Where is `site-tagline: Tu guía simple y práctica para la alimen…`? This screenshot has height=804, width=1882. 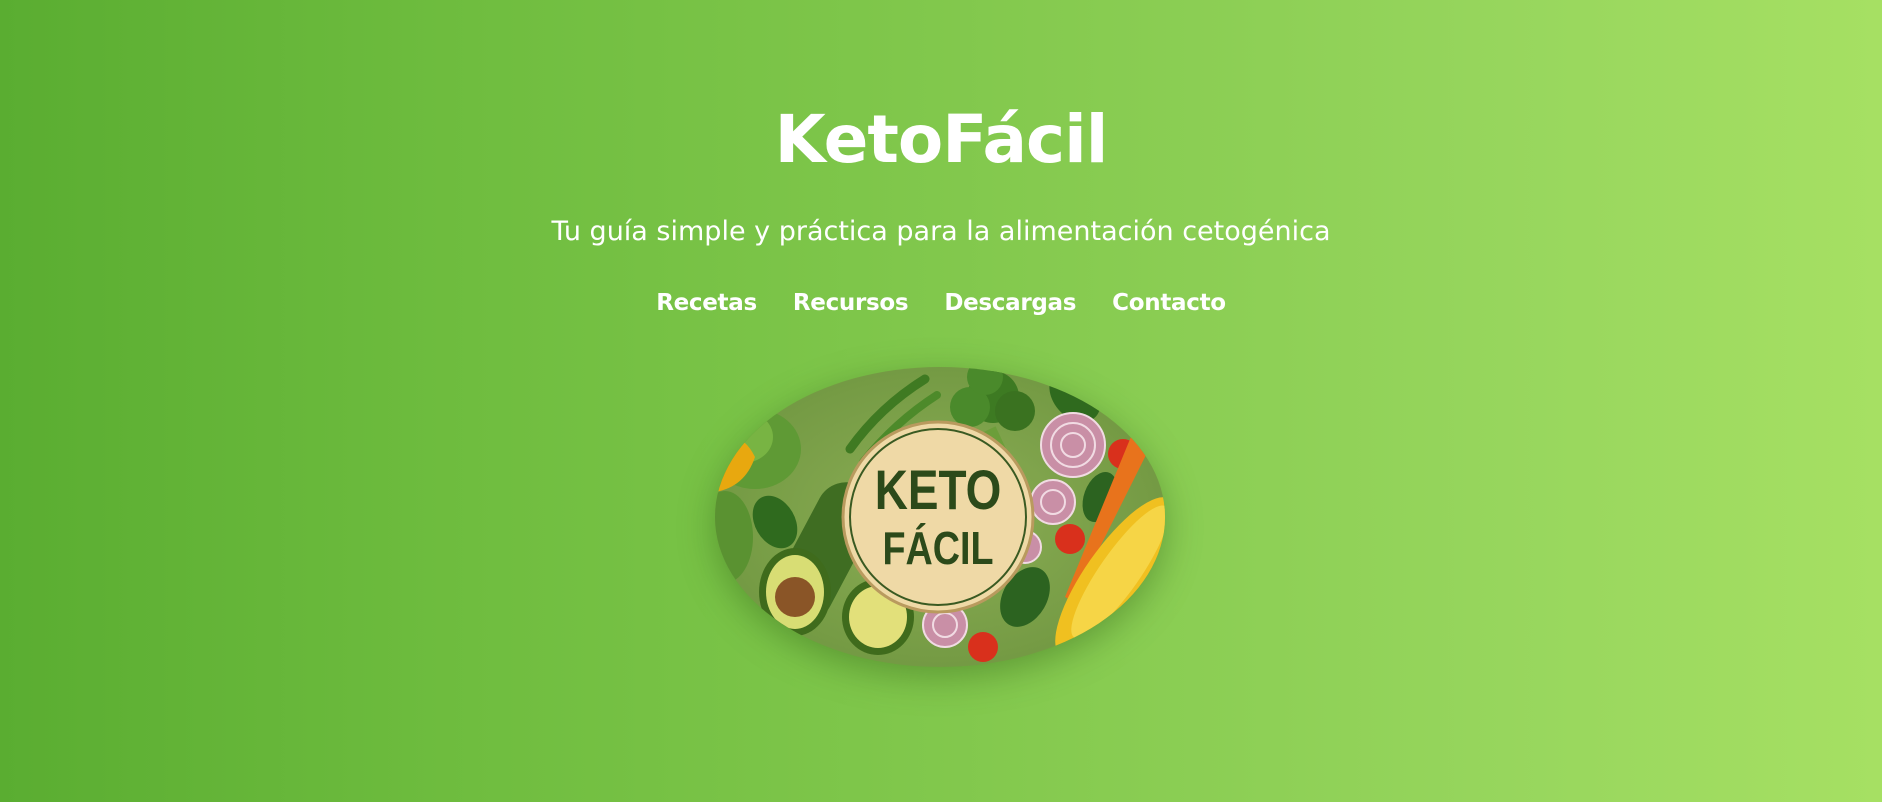 site-tagline: Tu guía simple y práctica para la alimen… is located at coordinates (941, 231).